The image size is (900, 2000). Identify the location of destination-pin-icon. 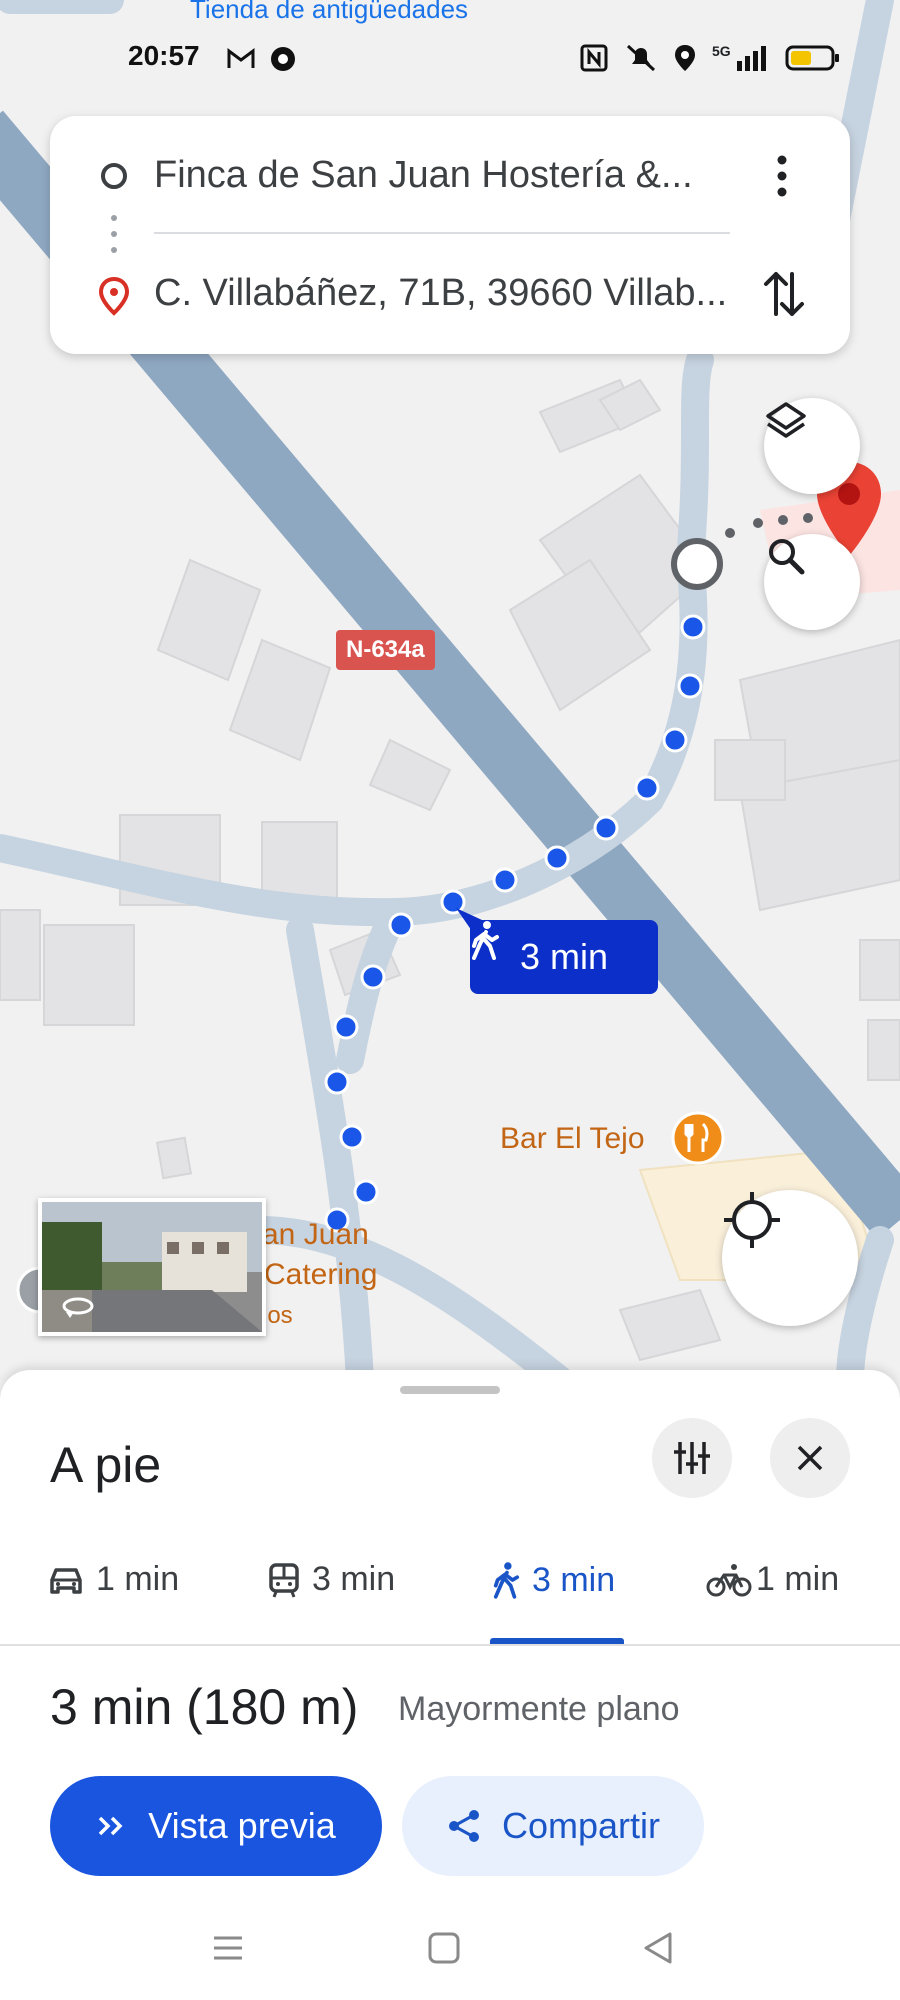
(114, 296).